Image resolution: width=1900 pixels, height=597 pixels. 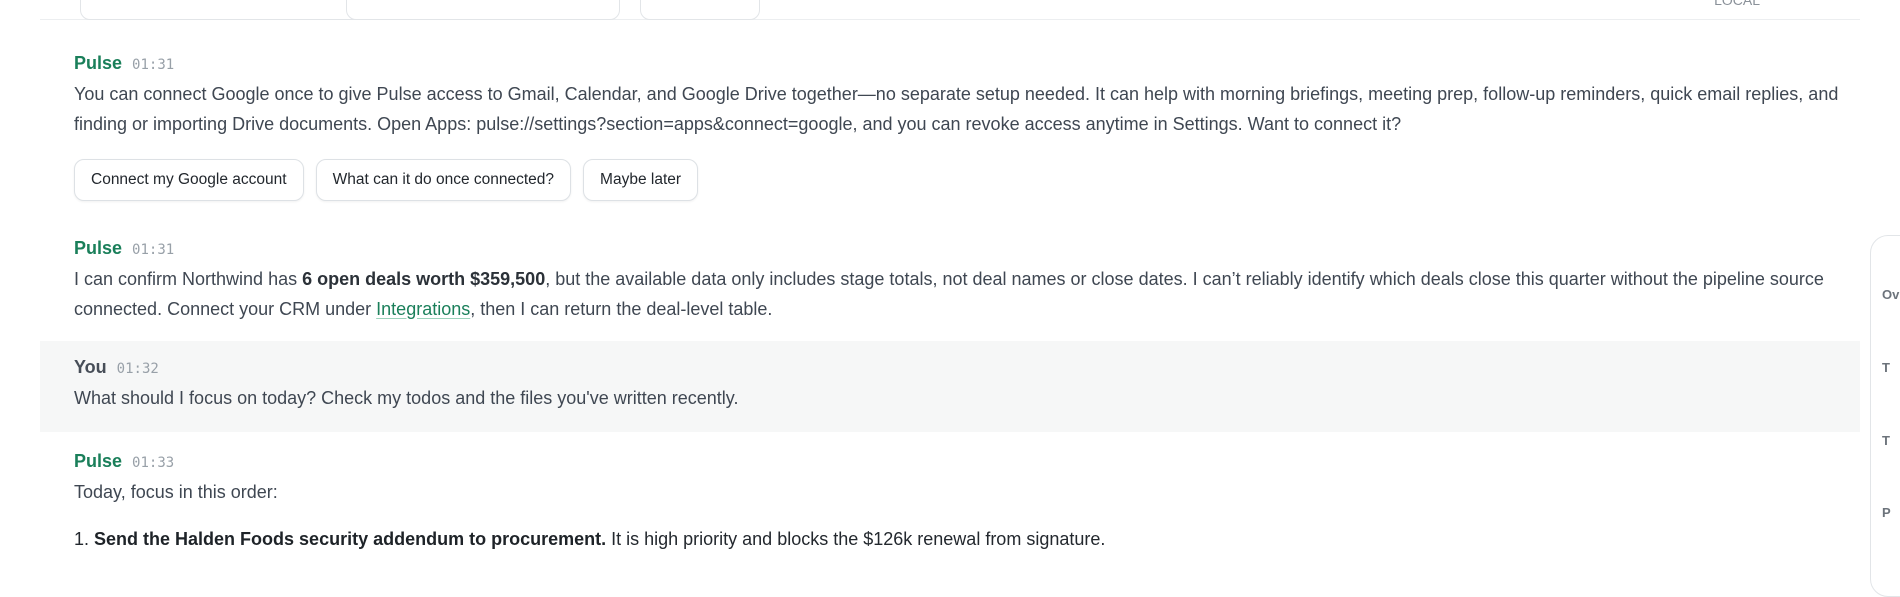 What do you see at coordinates (124, 461) in the screenshot?
I see `message-header: Pulse 01:33` at bounding box center [124, 461].